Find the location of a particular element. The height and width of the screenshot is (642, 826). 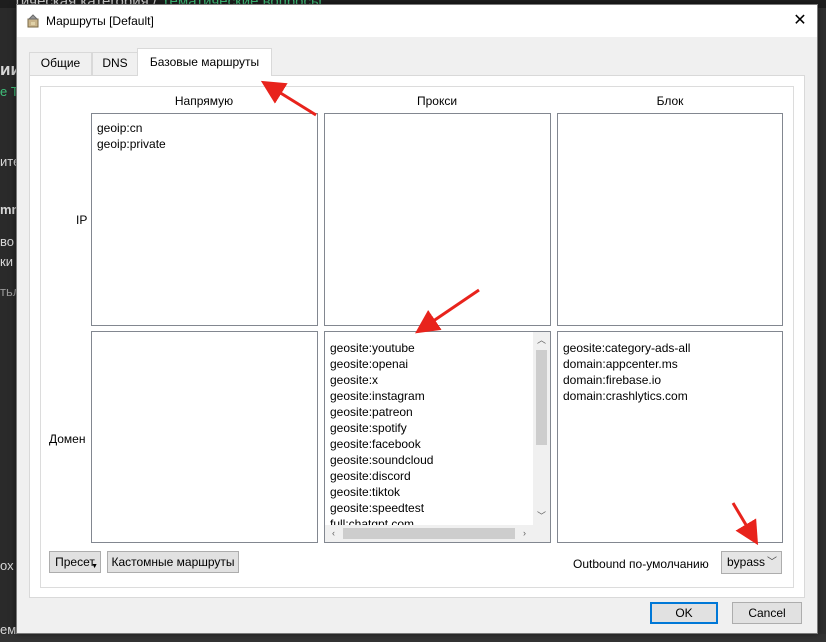

chevron-down-icon: ﹀ is located at coordinates (772, 562).